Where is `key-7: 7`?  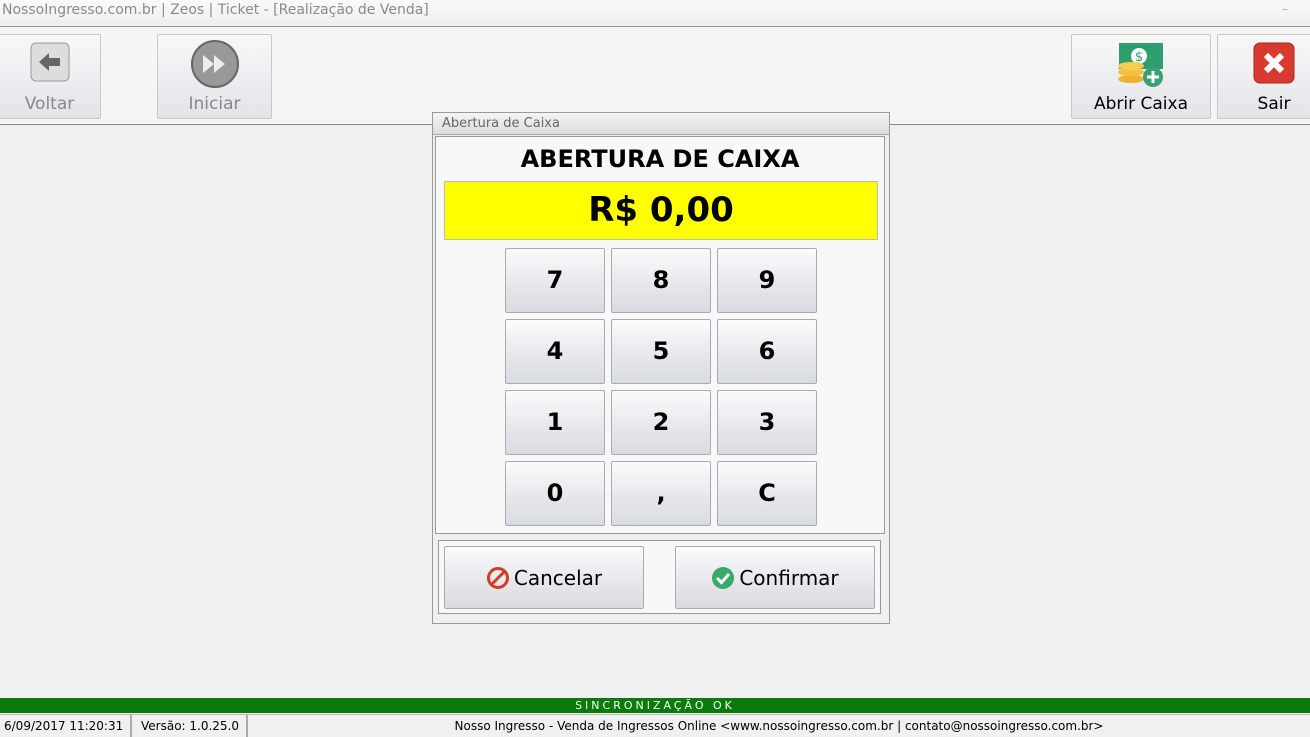 key-7: 7 is located at coordinates (555, 280).